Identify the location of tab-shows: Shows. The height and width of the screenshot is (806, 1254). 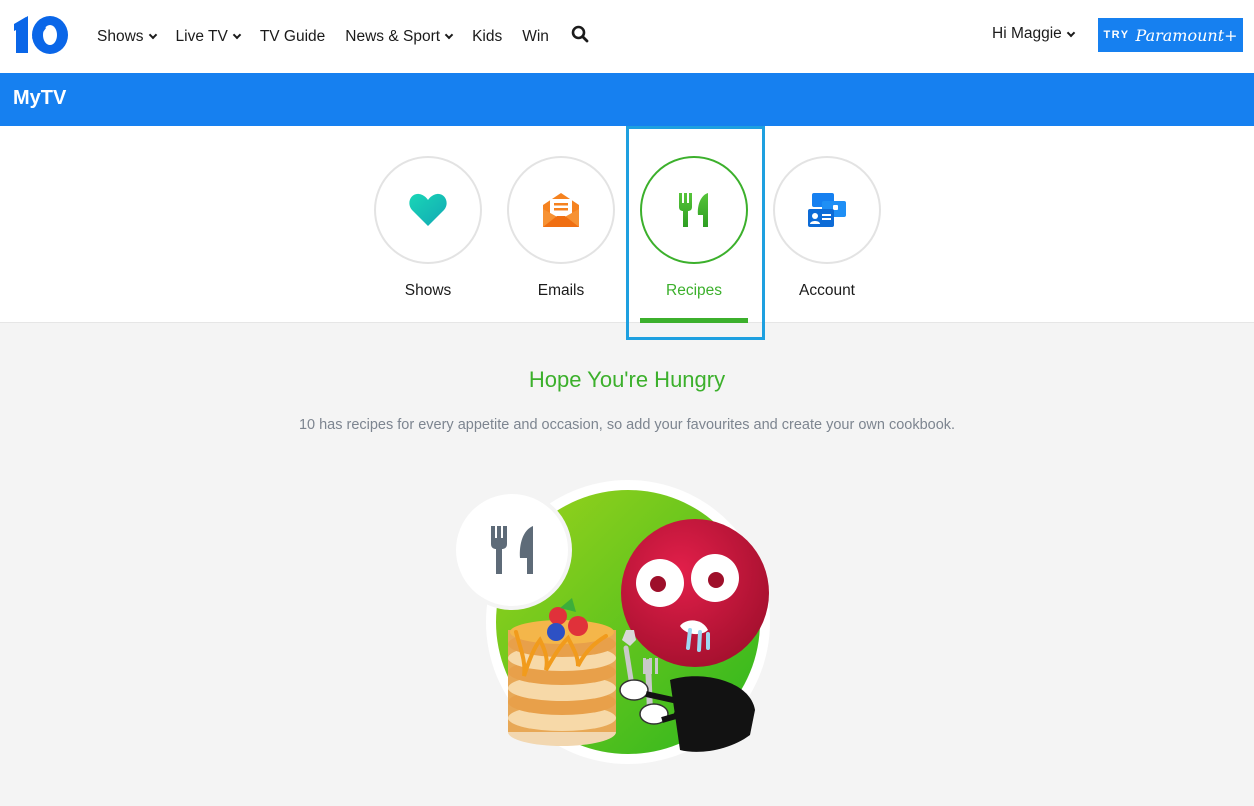
(428, 228).